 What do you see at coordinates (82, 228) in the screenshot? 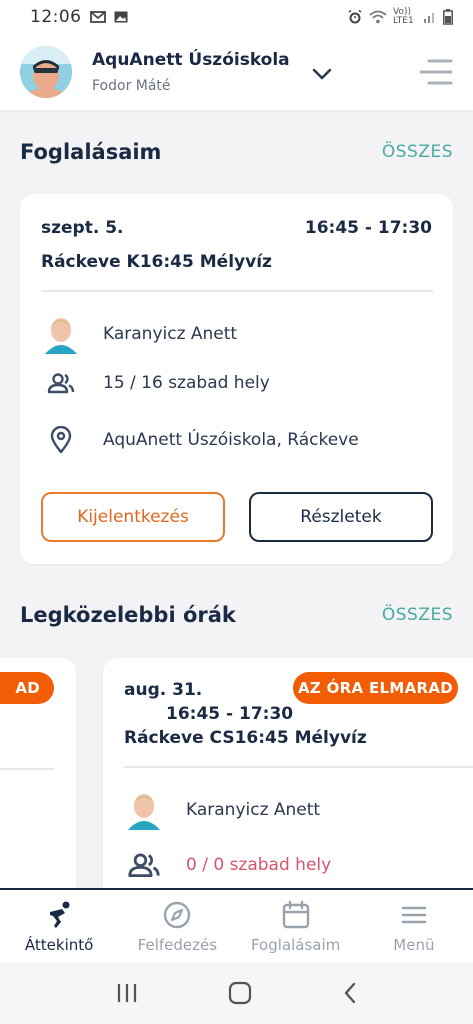
I see `booking-date: szept. 5.` at bounding box center [82, 228].